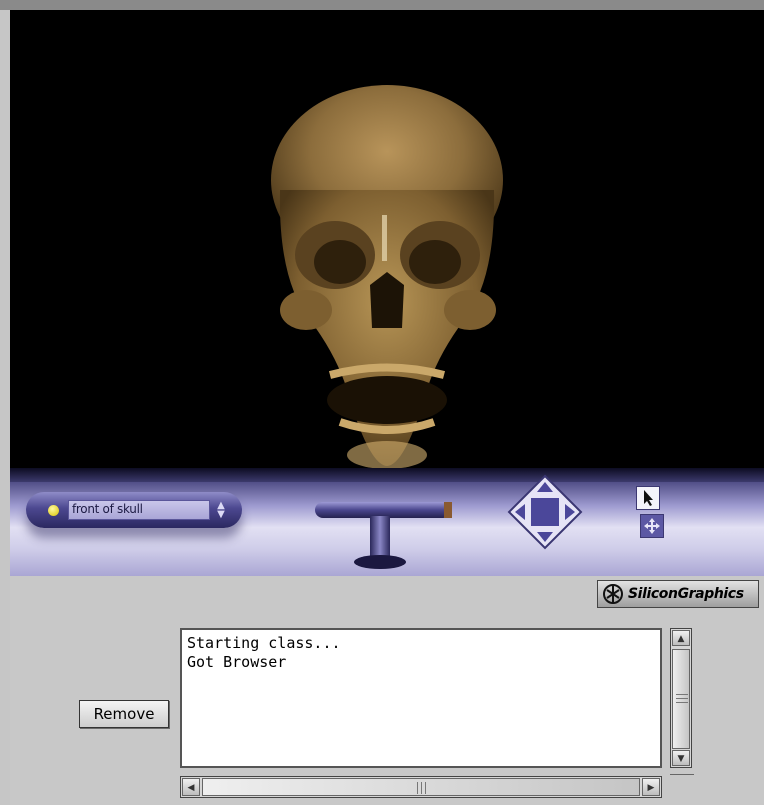 This screenshot has width=764, height=805. I want to click on console-output: Starting class... Got Browser, so click(421, 698).